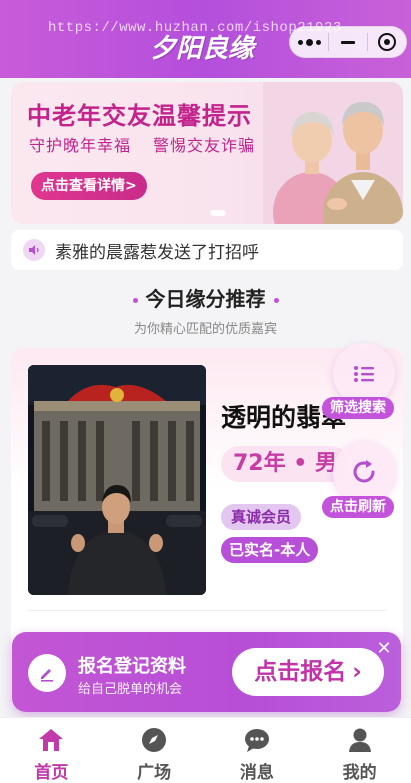  Describe the element at coordinates (47, 673) in the screenshot. I see `edit-icon` at that location.